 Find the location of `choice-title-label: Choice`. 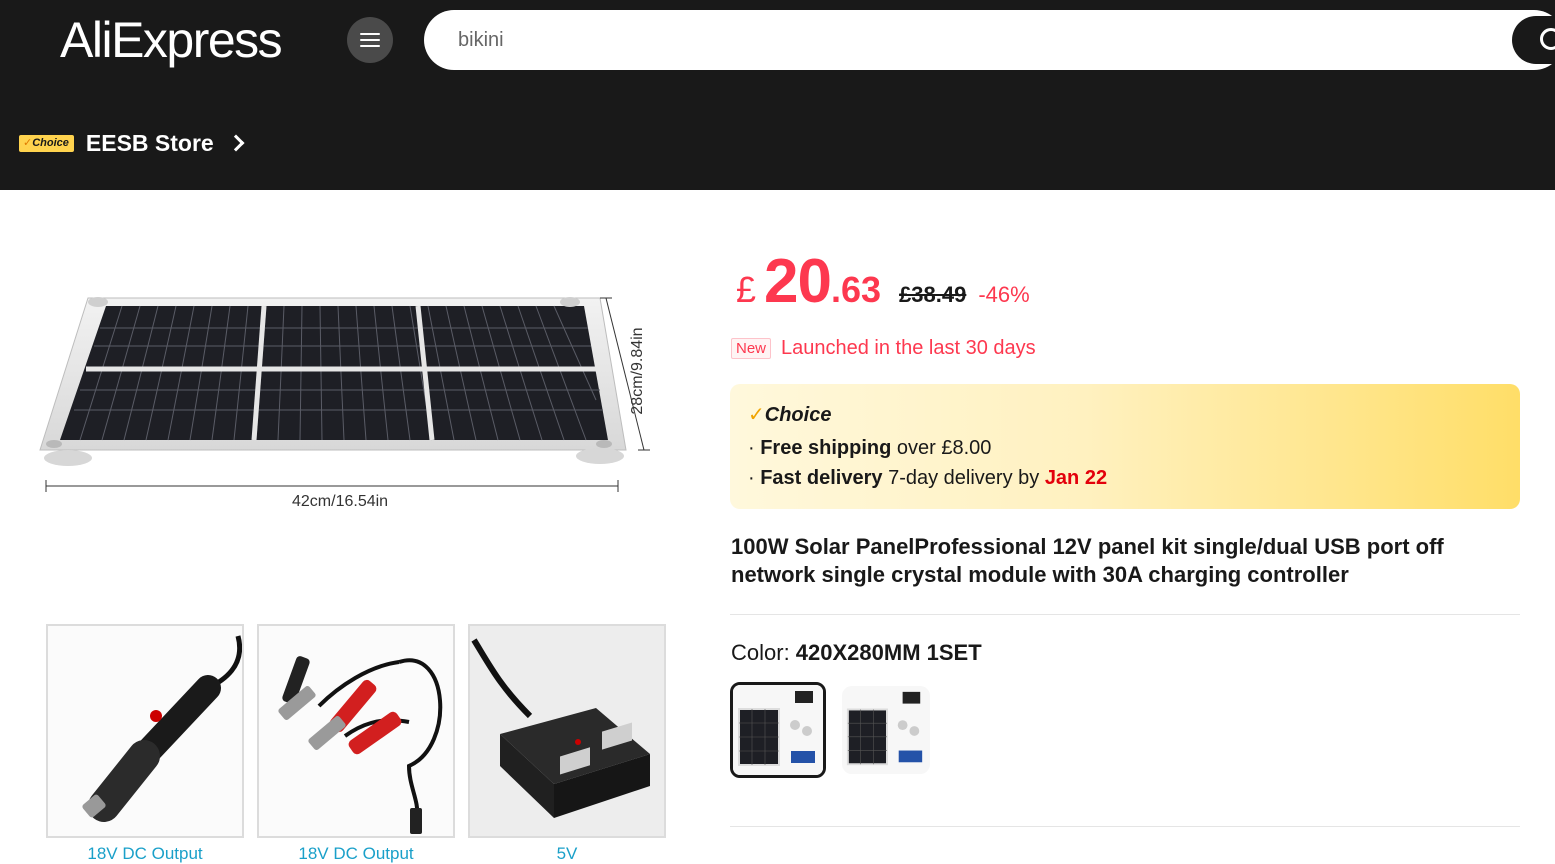

choice-title-label: Choice is located at coordinates (798, 415).